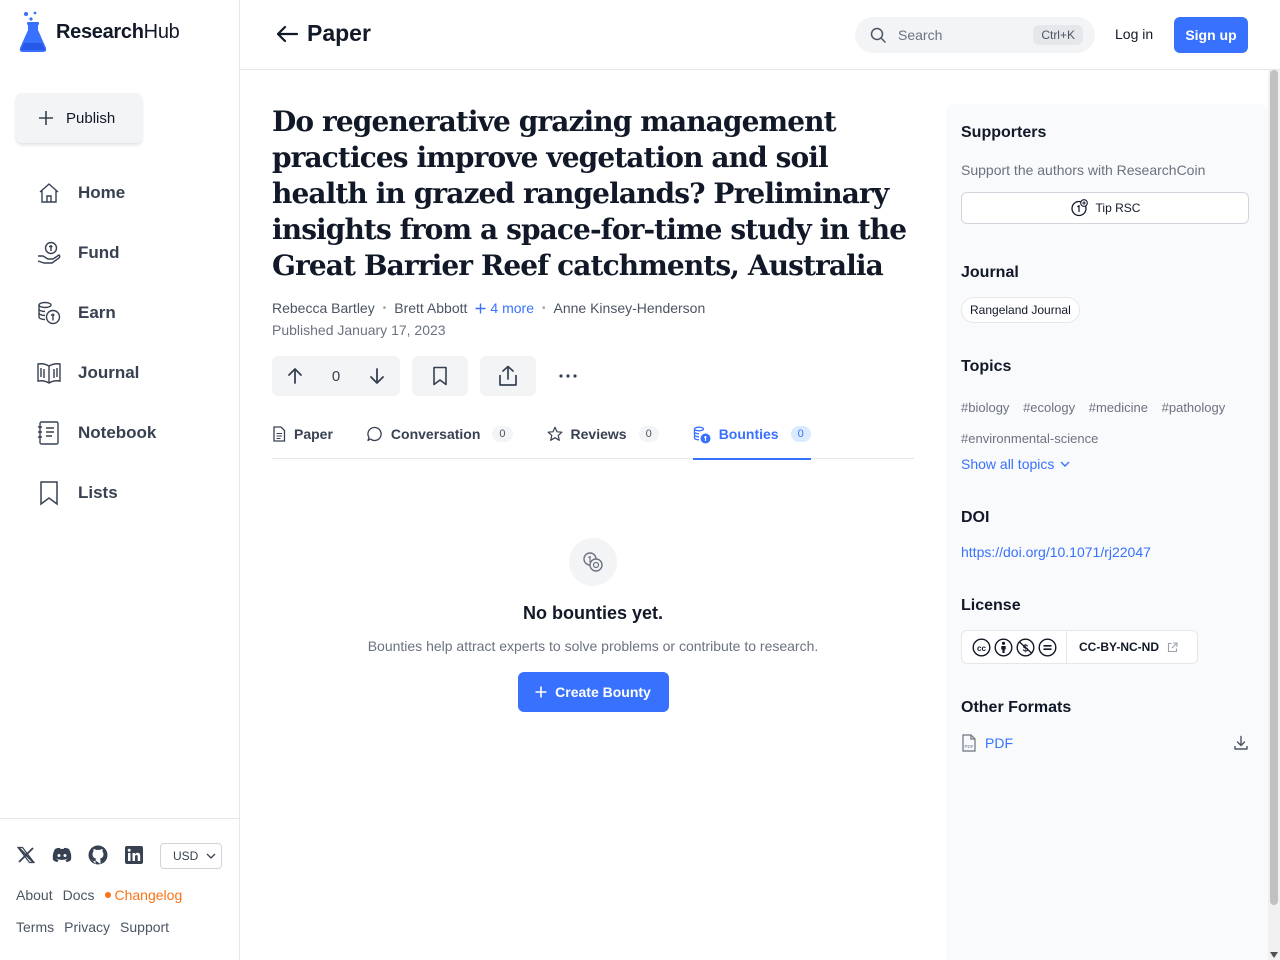 The width and height of the screenshot is (1280, 960). I want to click on docs-link: Docs, so click(79, 895).